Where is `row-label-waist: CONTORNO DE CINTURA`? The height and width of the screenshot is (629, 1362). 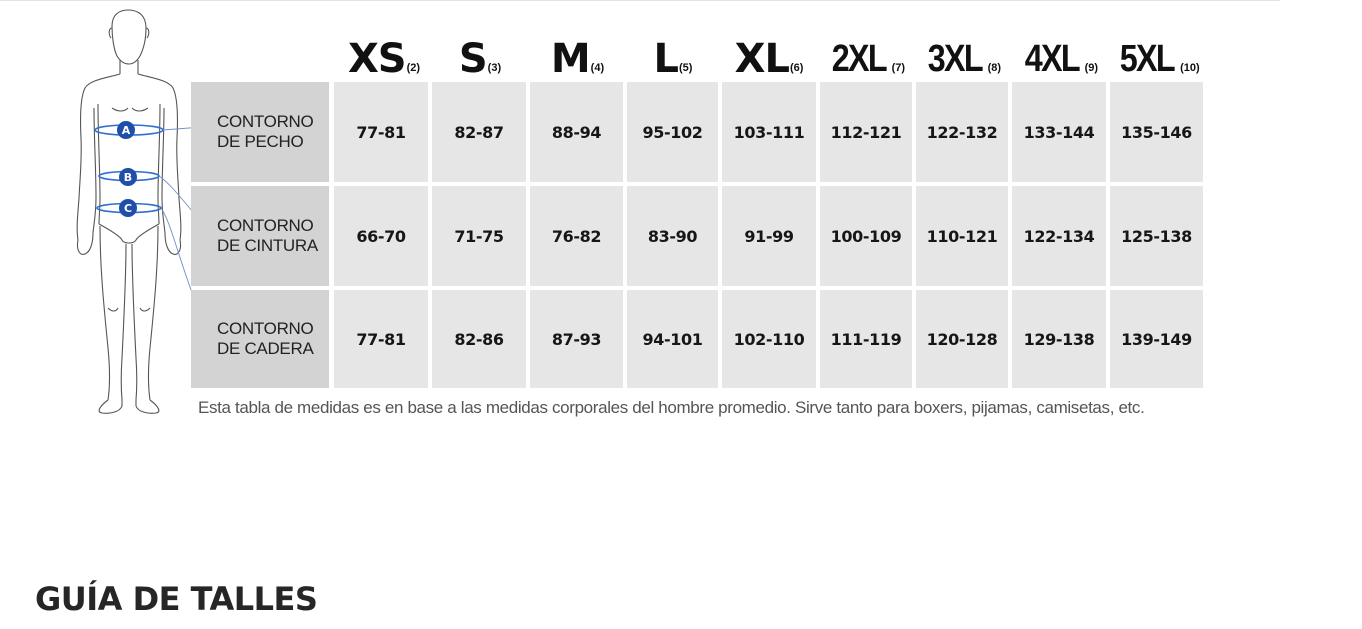
row-label-waist: CONTORNO DE CINTURA is located at coordinates (260, 236).